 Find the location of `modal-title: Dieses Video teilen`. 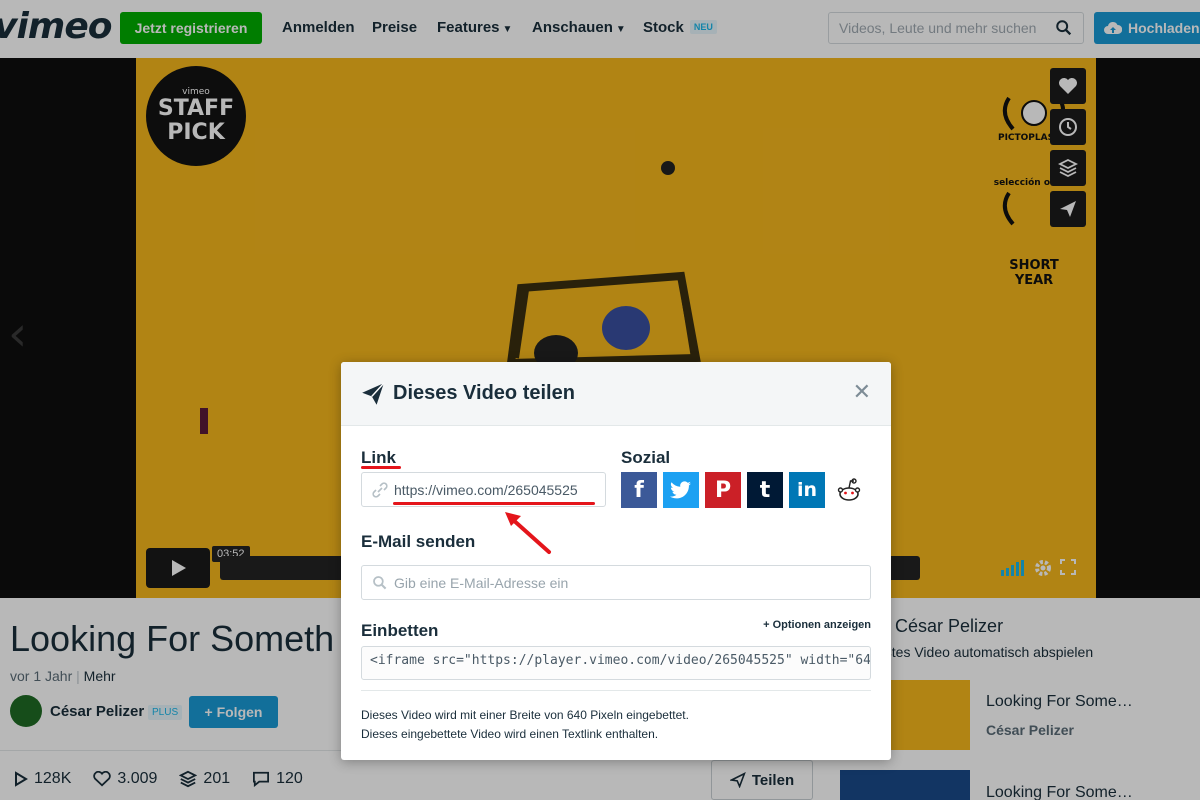

modal-title: Dieses Video teilen is located at coordinates (484, 393).